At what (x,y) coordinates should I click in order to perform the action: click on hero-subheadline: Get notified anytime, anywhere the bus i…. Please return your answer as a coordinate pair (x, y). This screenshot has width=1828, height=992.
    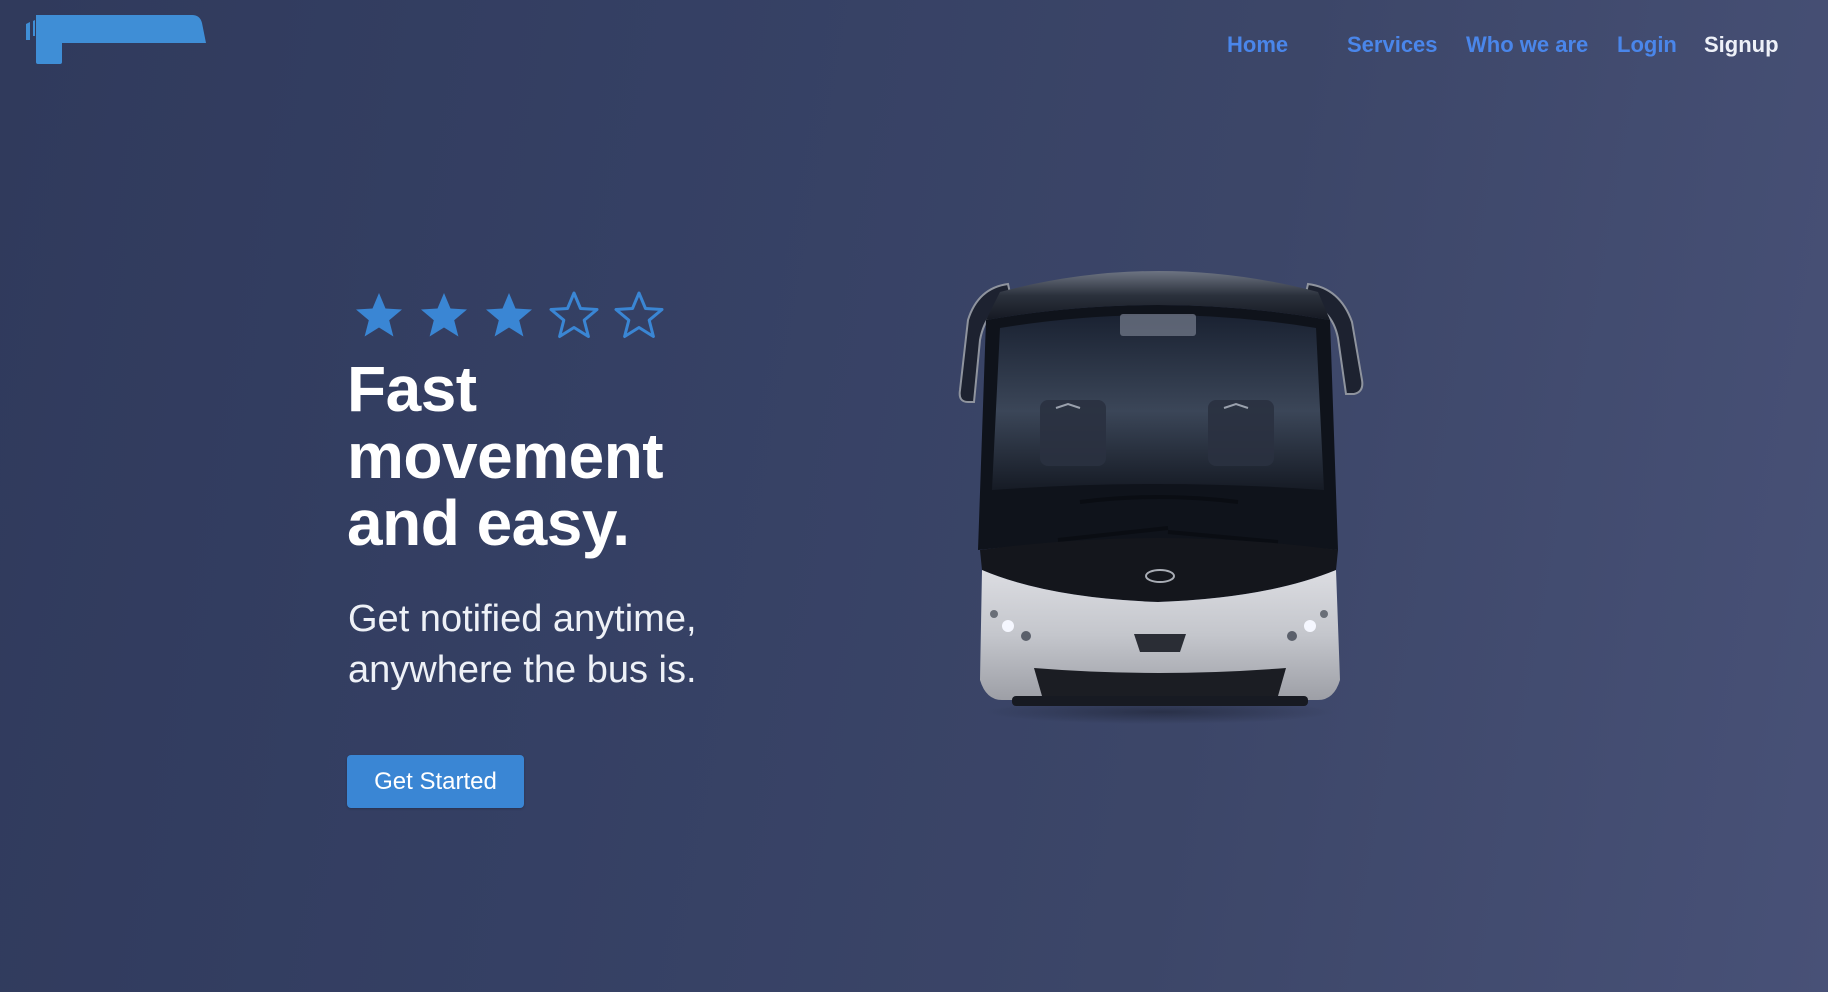
    Looking at the image, I should click on (522, 644).